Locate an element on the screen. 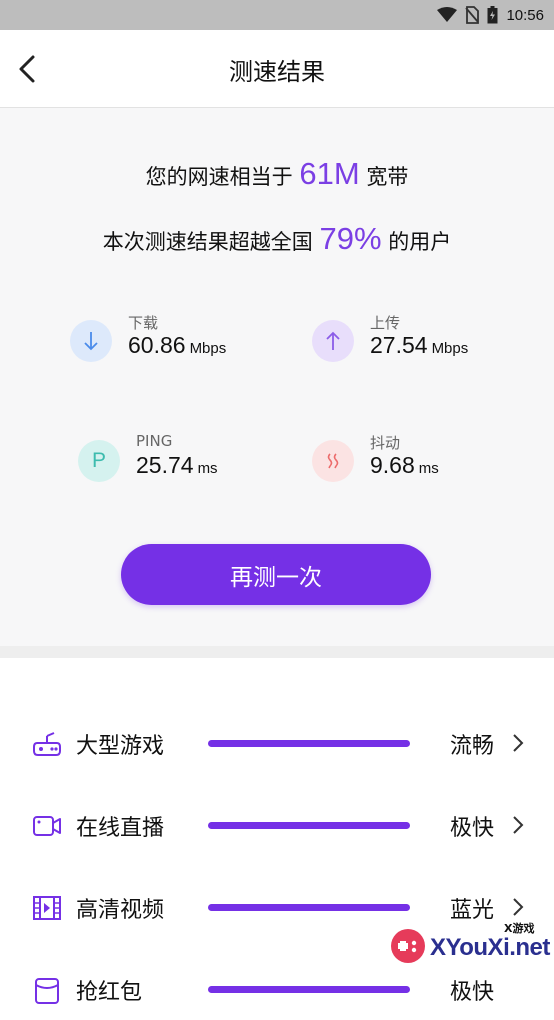 This screenshot has height=1020, width=554. status-time: 10:56 is located at coordinates (525, 15).